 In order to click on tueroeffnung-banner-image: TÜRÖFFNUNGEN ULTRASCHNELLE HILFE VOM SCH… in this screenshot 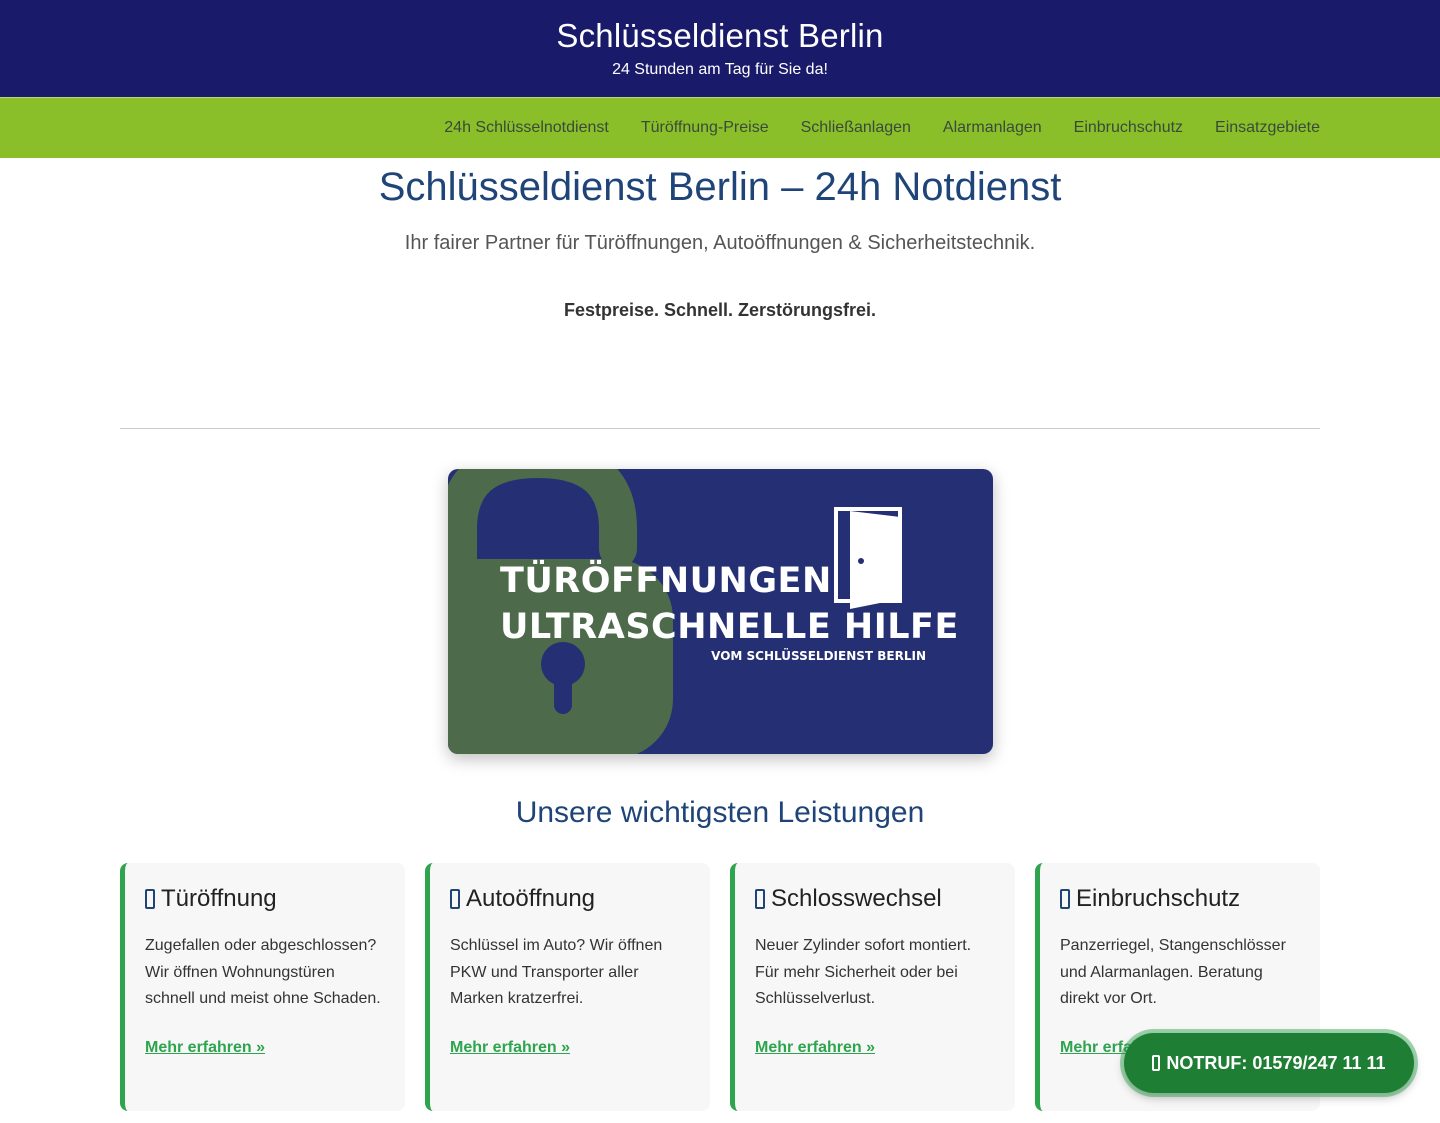, I will do `click(720, 611)`.